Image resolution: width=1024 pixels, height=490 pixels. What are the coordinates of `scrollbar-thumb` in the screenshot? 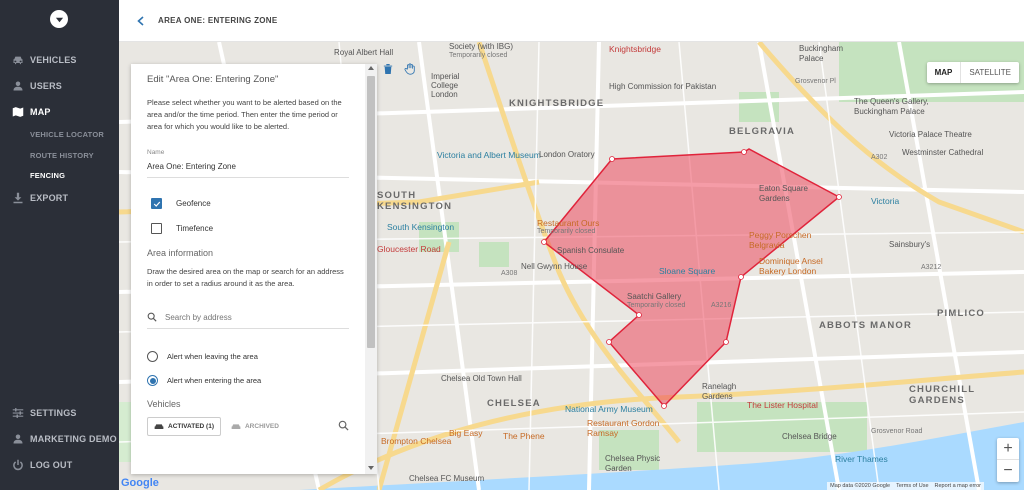 It's located at (371, 212).